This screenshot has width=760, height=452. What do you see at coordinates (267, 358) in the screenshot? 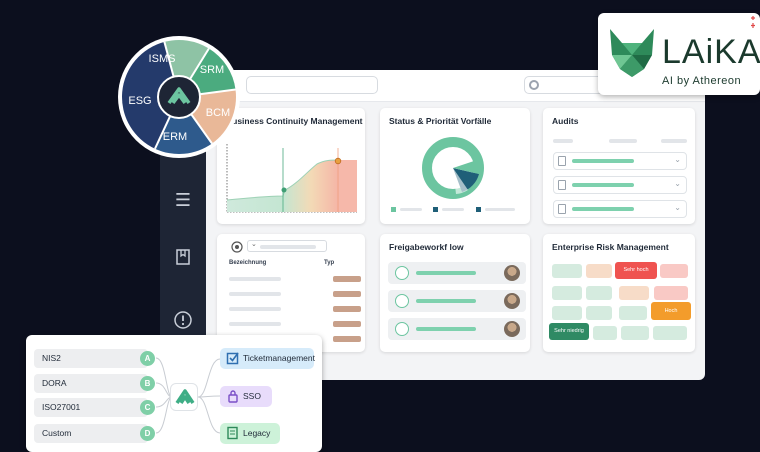
I see `target-ticketmanagement: Ticketmanagement` at bounding box center [267, 358].